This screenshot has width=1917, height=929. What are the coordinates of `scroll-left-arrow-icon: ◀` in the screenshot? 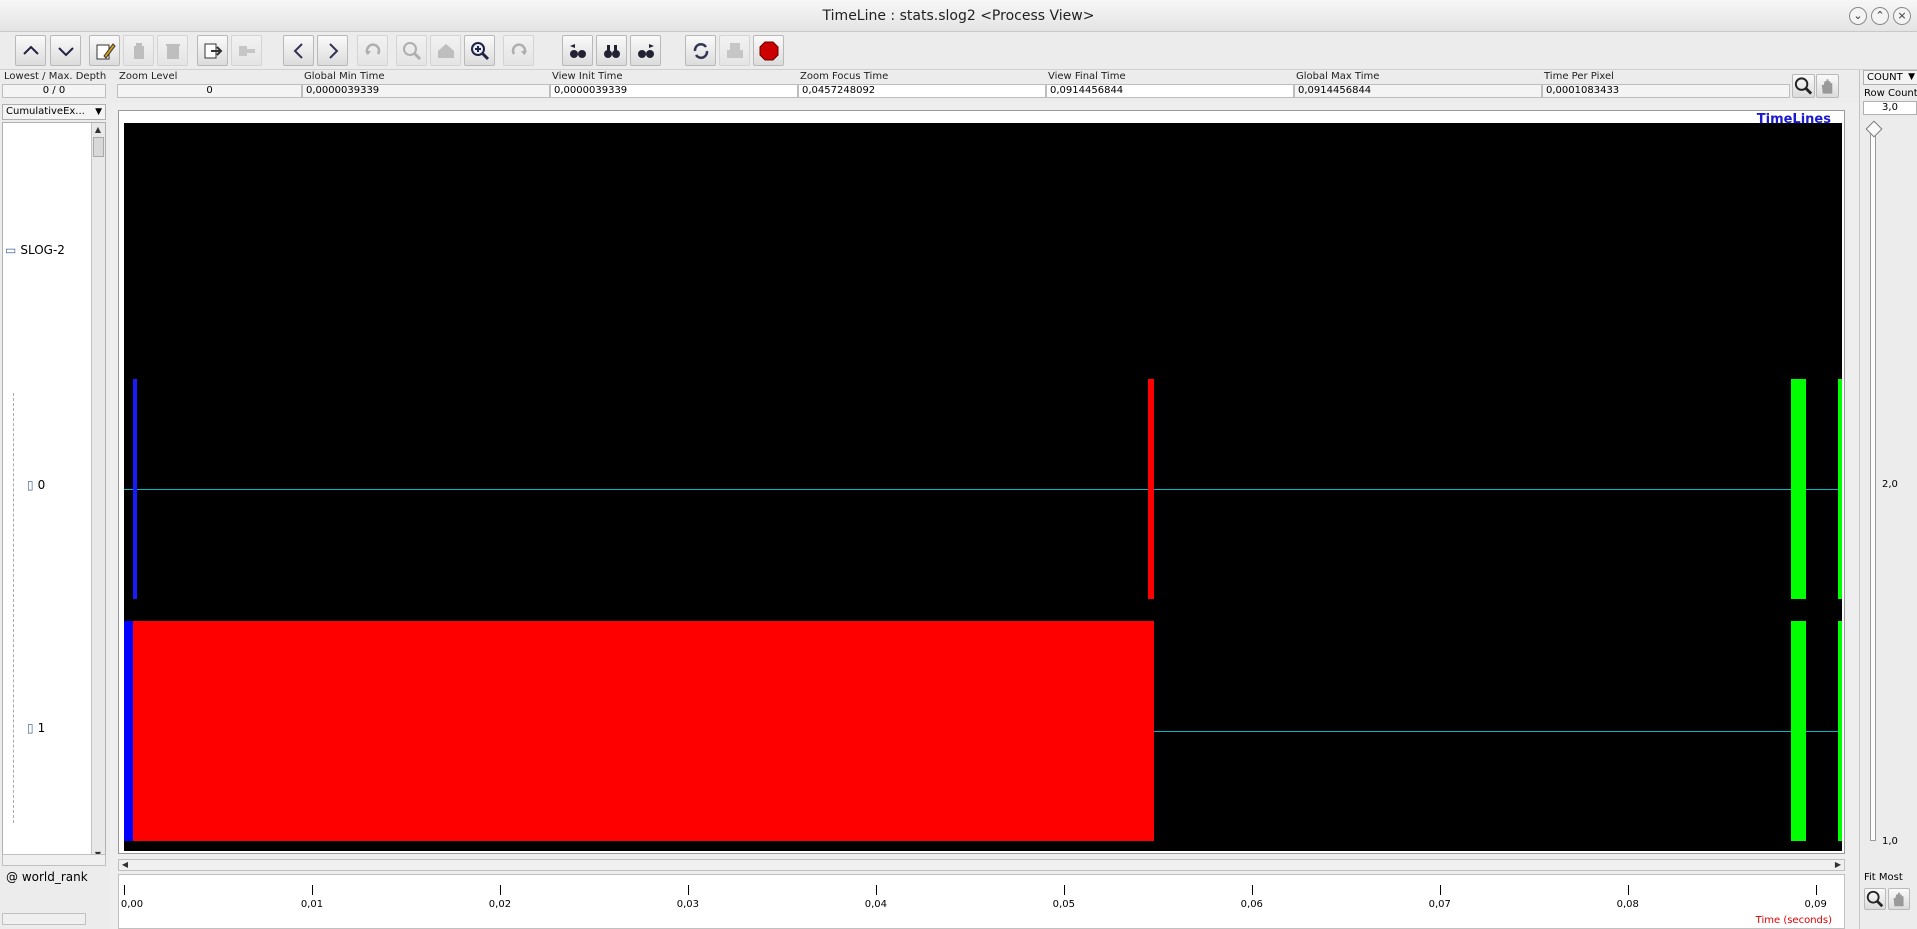 It's located at (125, 864).